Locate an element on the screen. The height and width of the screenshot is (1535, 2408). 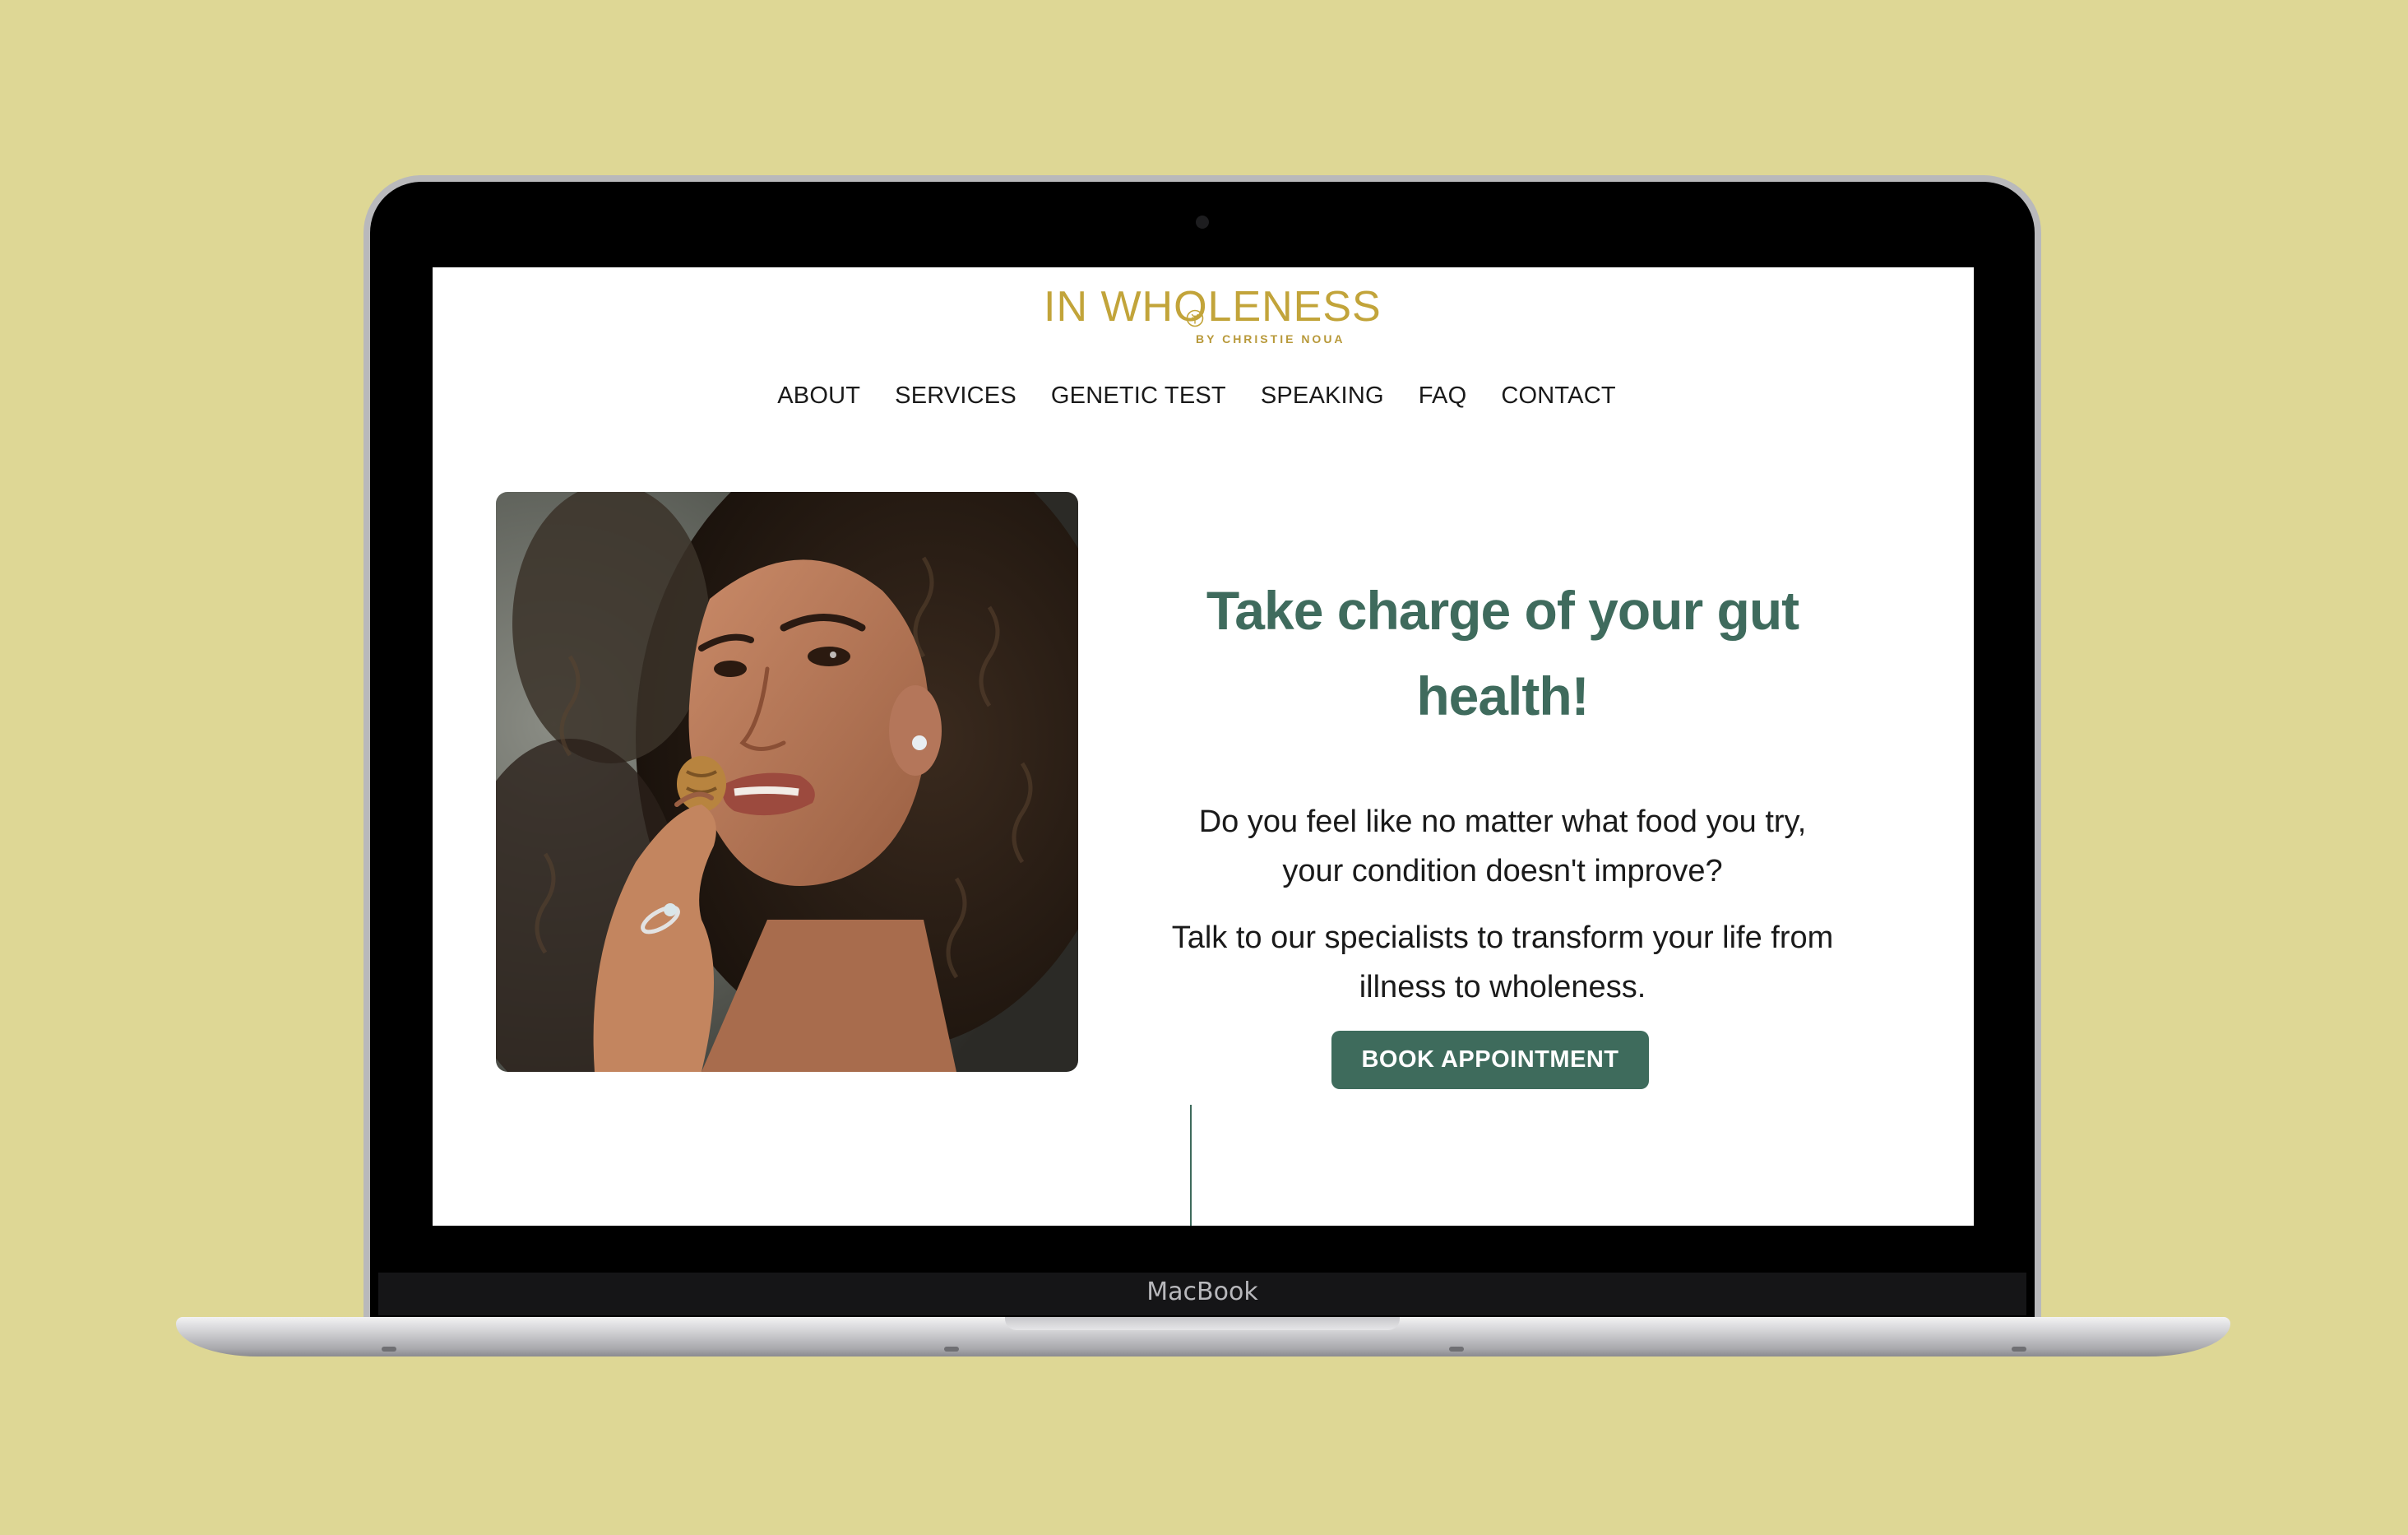
hero-headline-line1: Take charge of your gut is located at coordinates (1502, 610).